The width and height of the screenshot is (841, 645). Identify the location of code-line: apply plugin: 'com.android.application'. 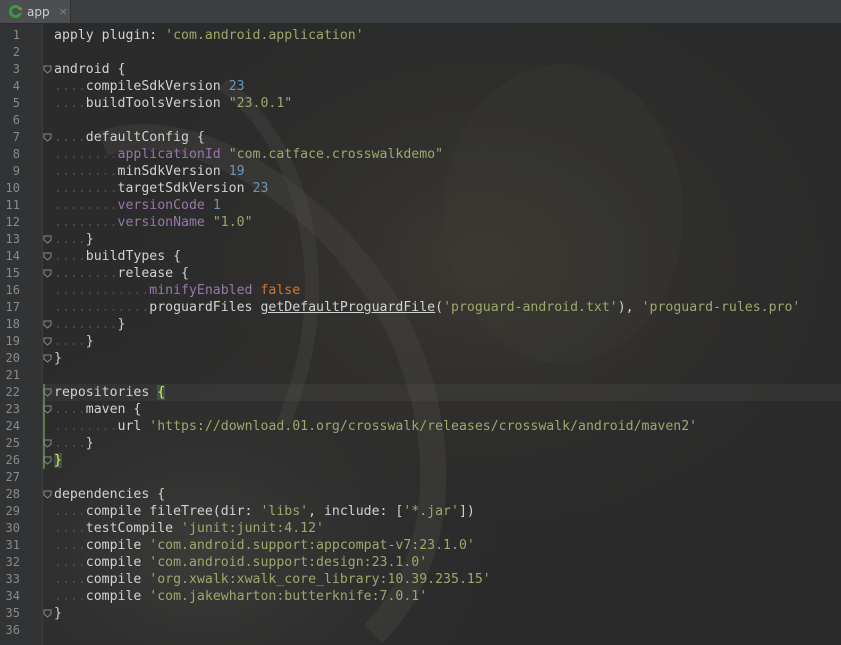
(209, 35).